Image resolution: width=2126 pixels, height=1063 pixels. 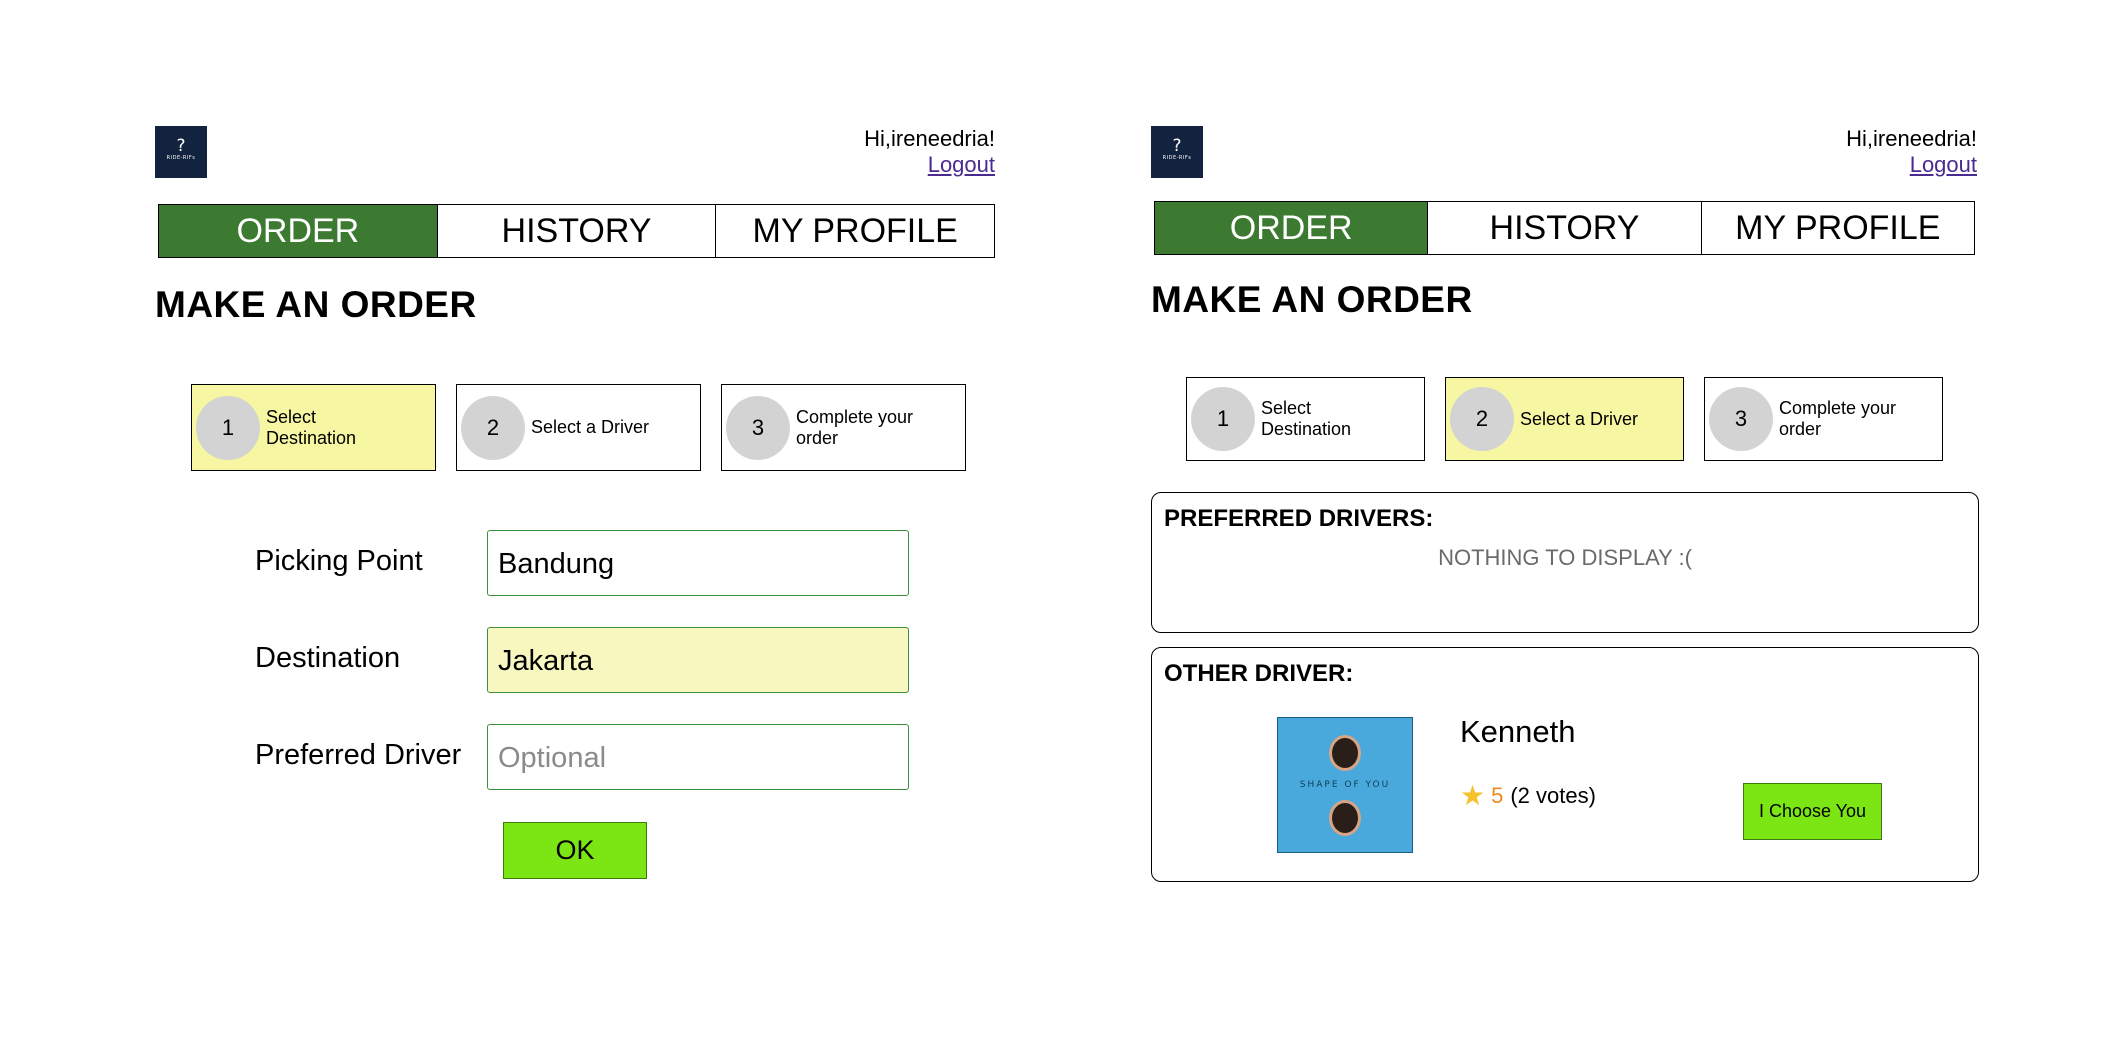 I want to click on picking-point-row: Picking Point Bandung, so click(x=605, y=563).